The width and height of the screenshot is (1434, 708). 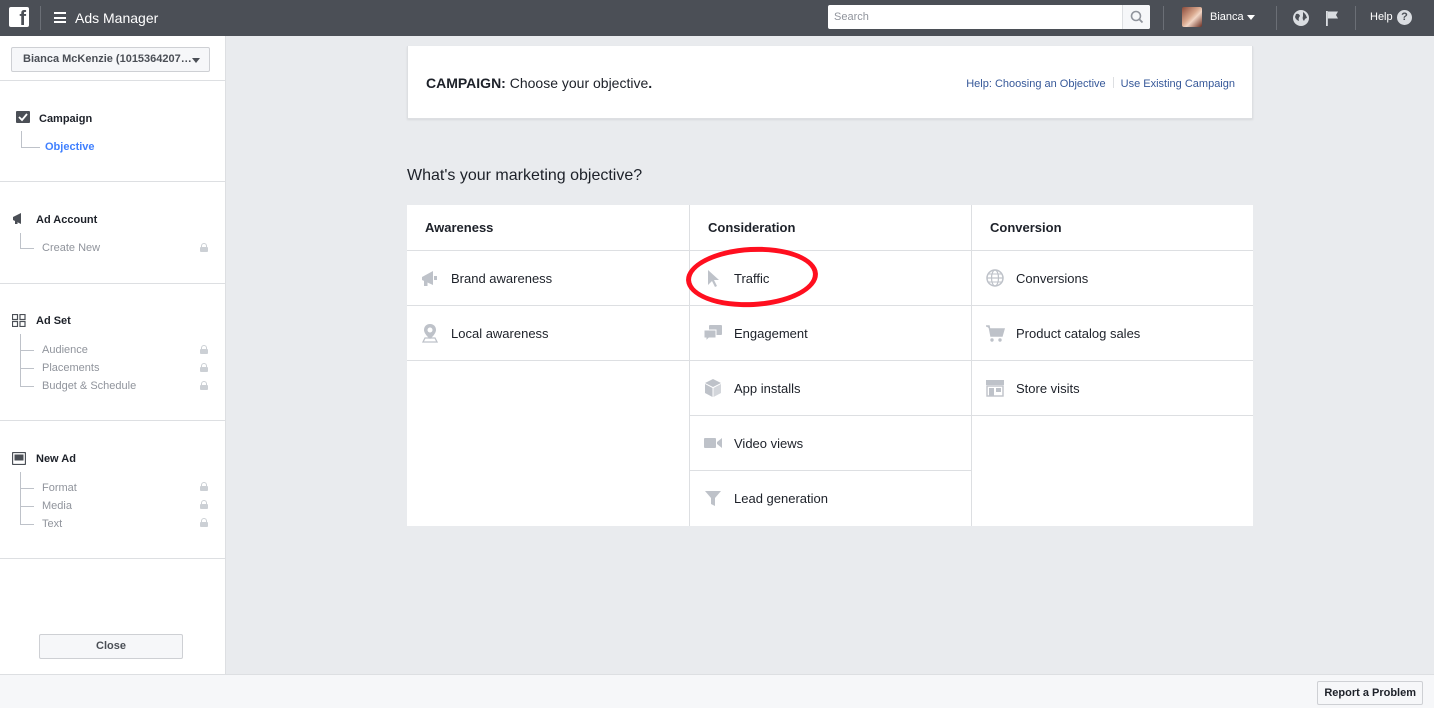 What do you see at coordinates (713, 498) in the screenshot?
I see `funnel-icon` at bounding box center [713, 498].